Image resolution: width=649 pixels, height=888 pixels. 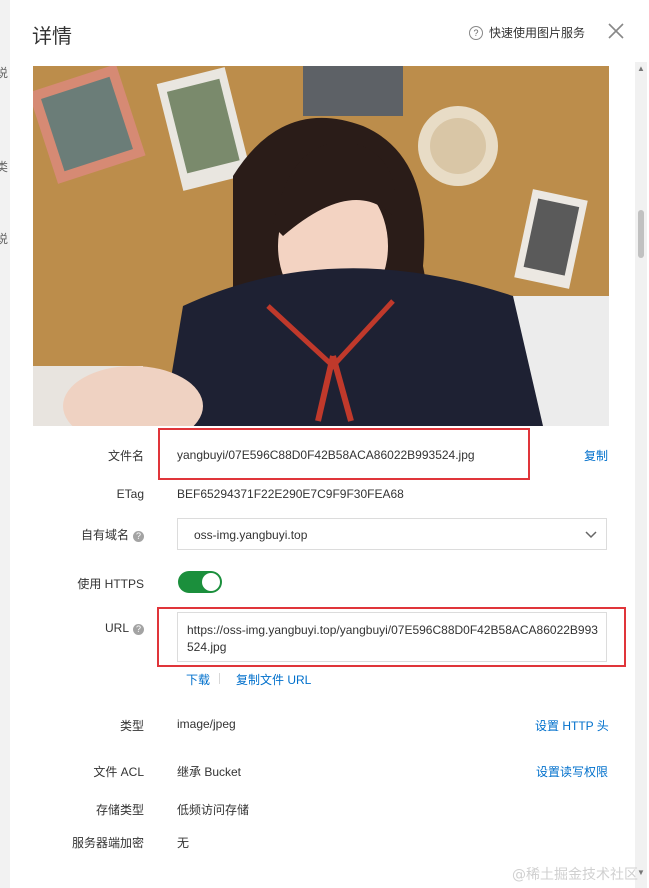 I want to click on etag-label: ETag, so click(x=130, y=494).